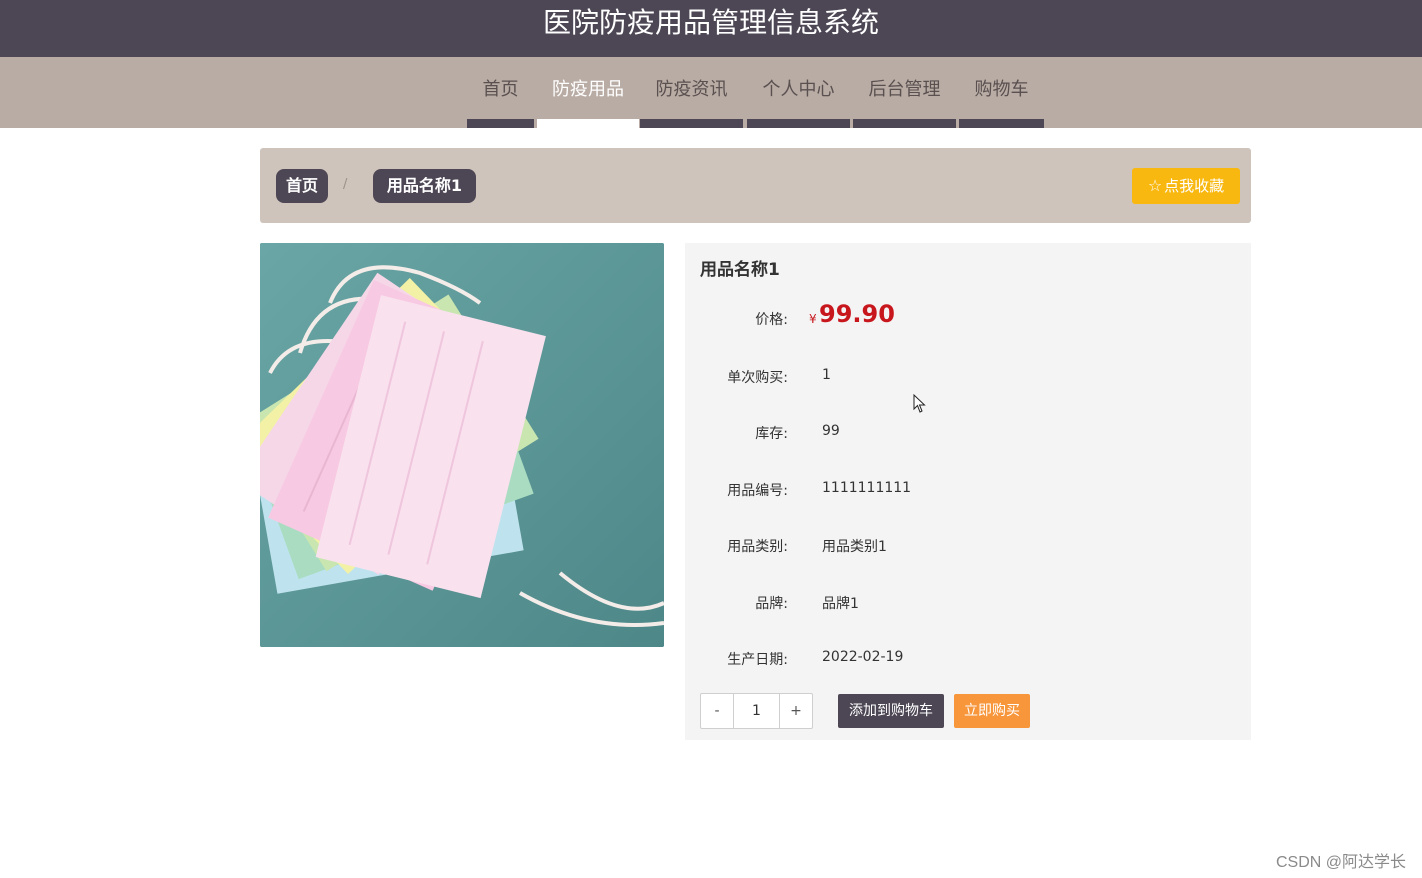 This screenshot has height=878, width=1422. What do you see at coordinates (717, 711) in the screenshot?
I see `quantity-decrement-button: -` at bounding box center [717, 711].